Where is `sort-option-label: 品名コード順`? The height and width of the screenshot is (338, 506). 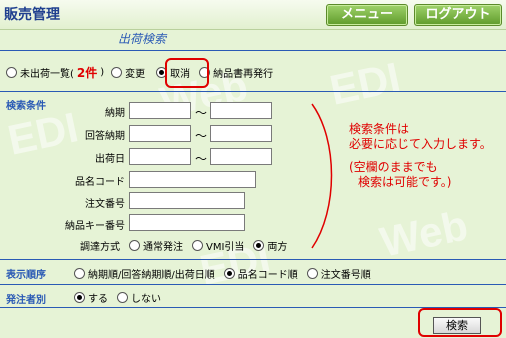 sort-option-label: 品名コード順 is located at coordinates (267, 275).